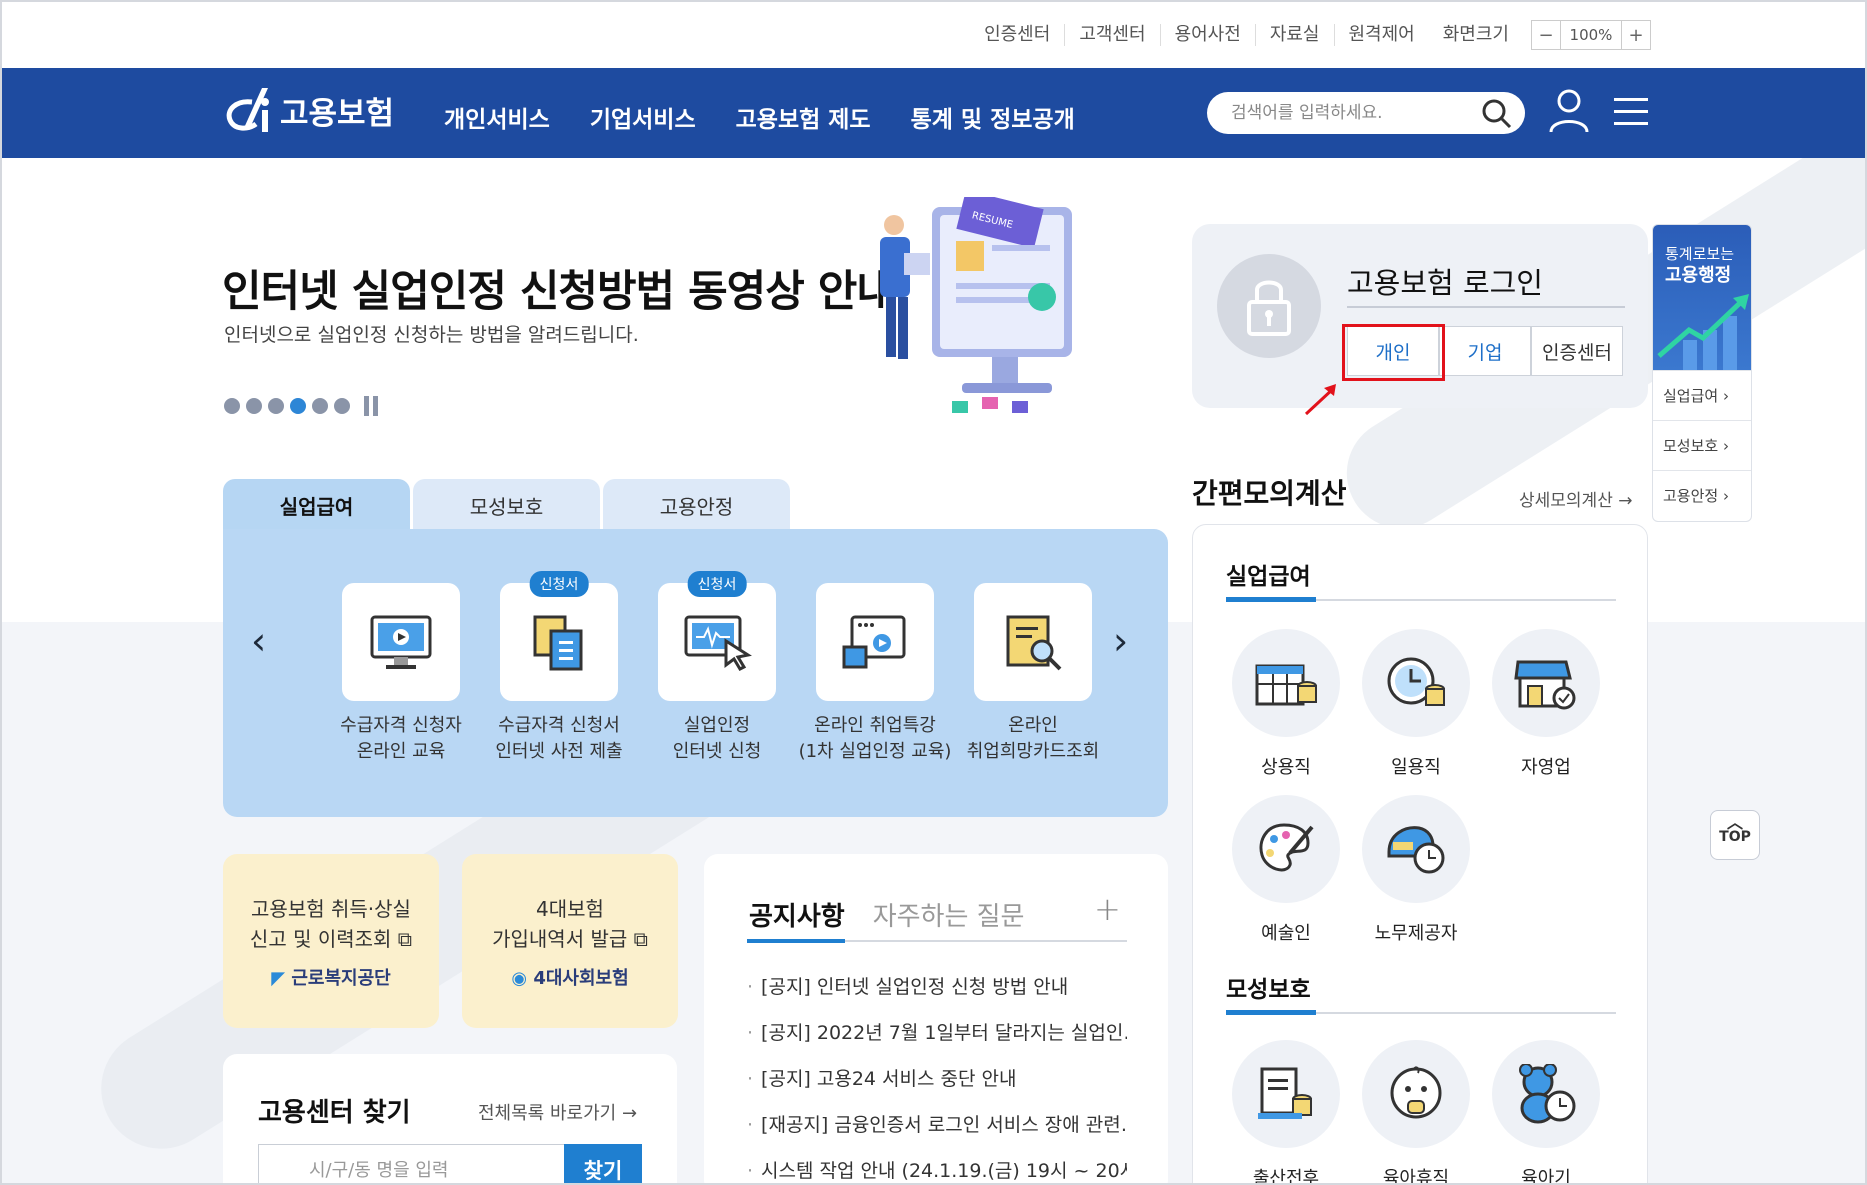 The width and height of the screenshot is (1867, 1185). What do you see at coordinates (937, 1087) in the screenshot?
I see `notice-item: [공지] 고용24 서비스 중단 안내` at bounding box center [937, 1087].